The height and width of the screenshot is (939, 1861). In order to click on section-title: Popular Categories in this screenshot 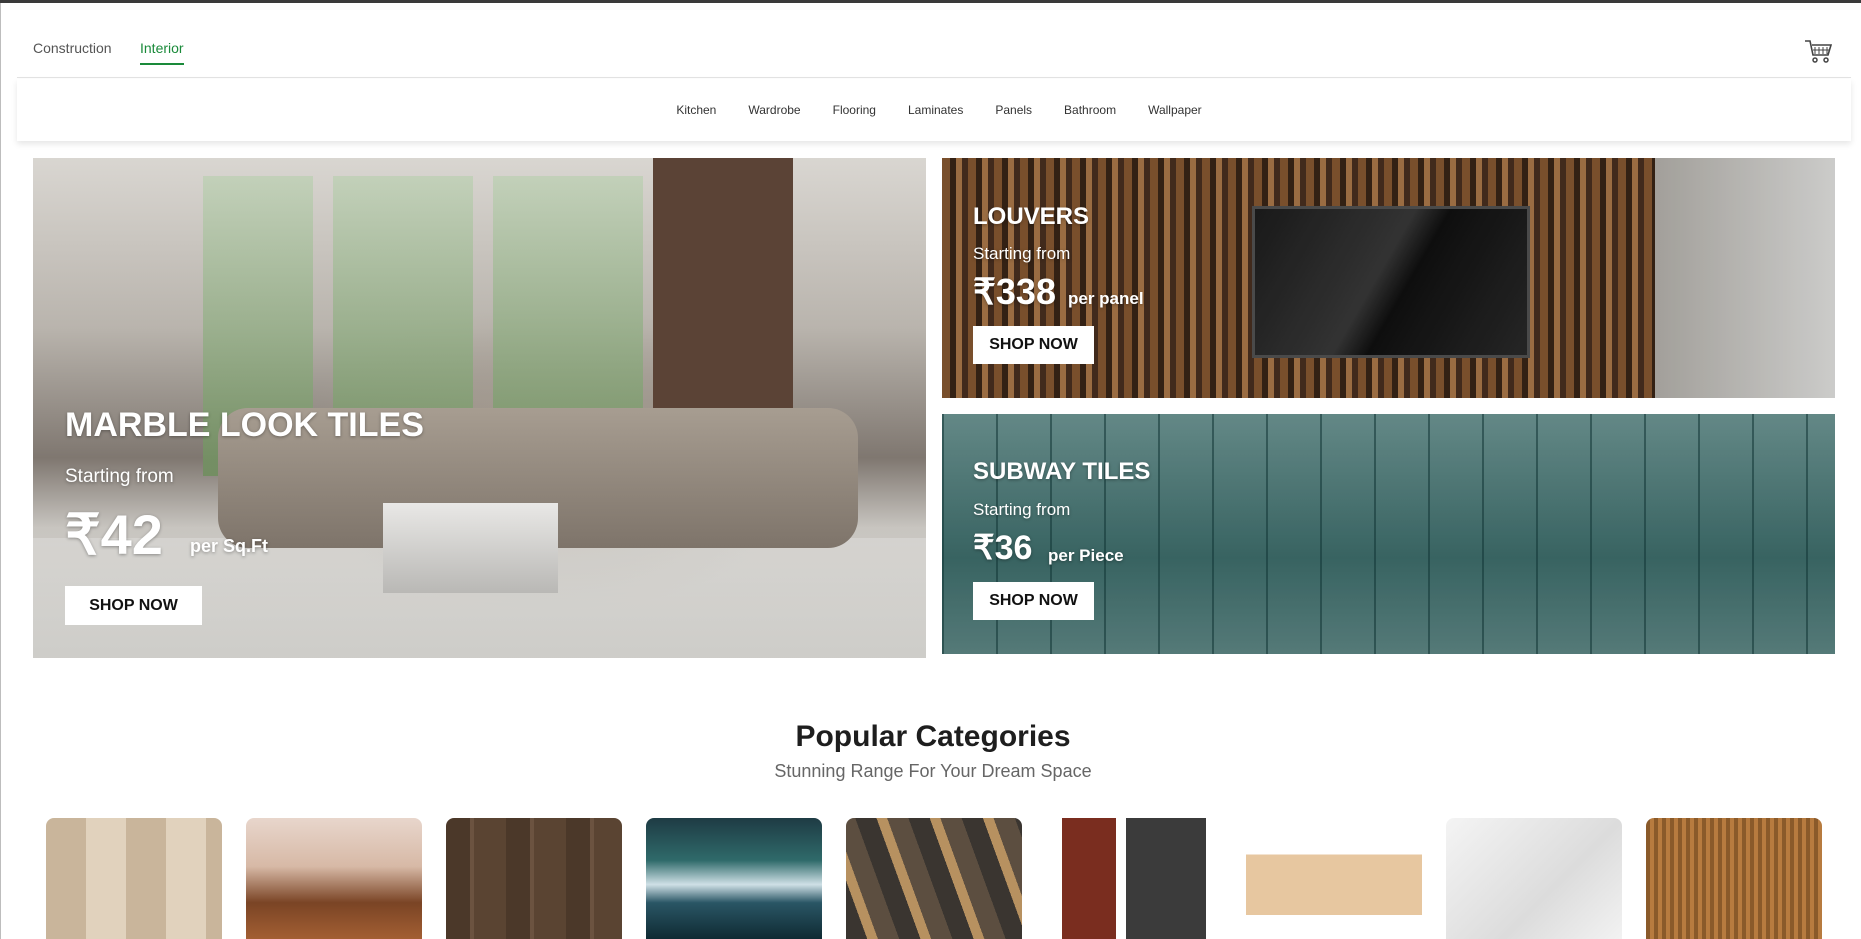, I will do `click(933, 736)`.